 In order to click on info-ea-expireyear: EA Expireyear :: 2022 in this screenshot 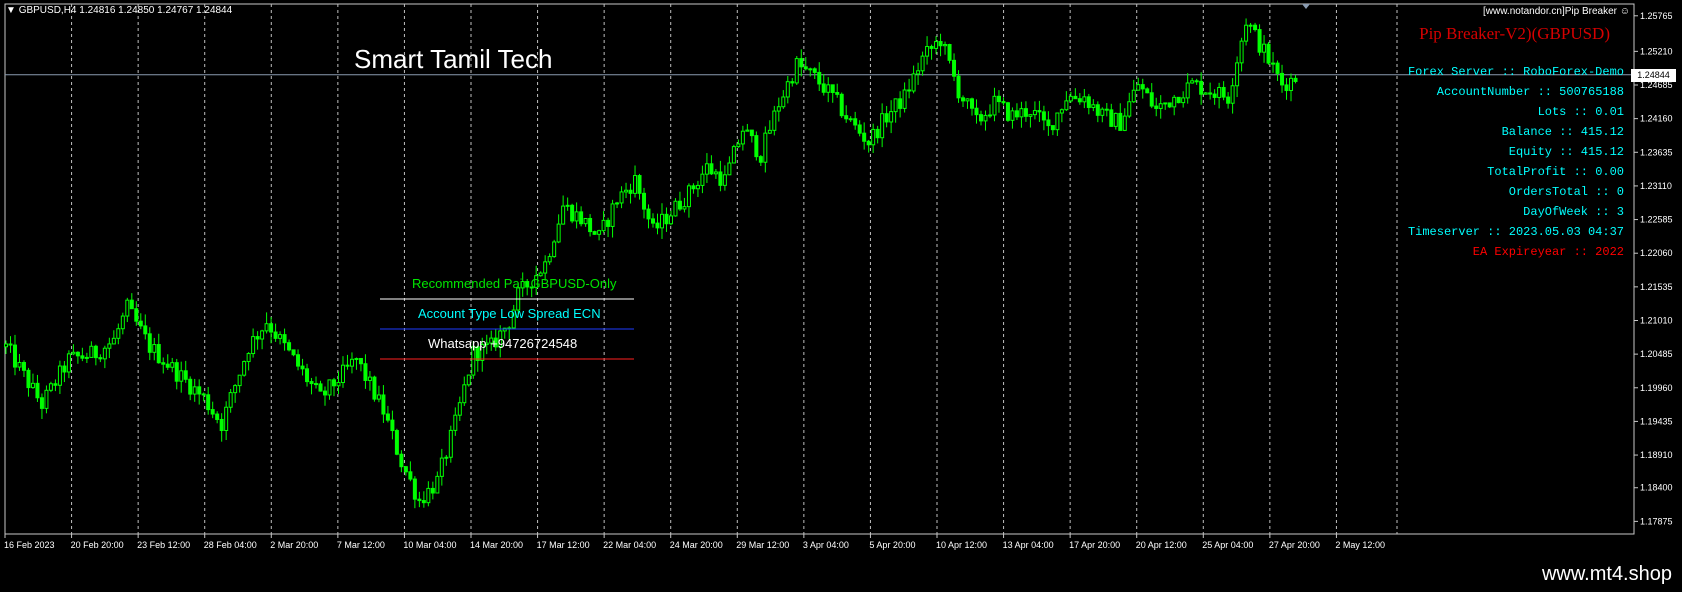, I will do `click(1548, 252)`.